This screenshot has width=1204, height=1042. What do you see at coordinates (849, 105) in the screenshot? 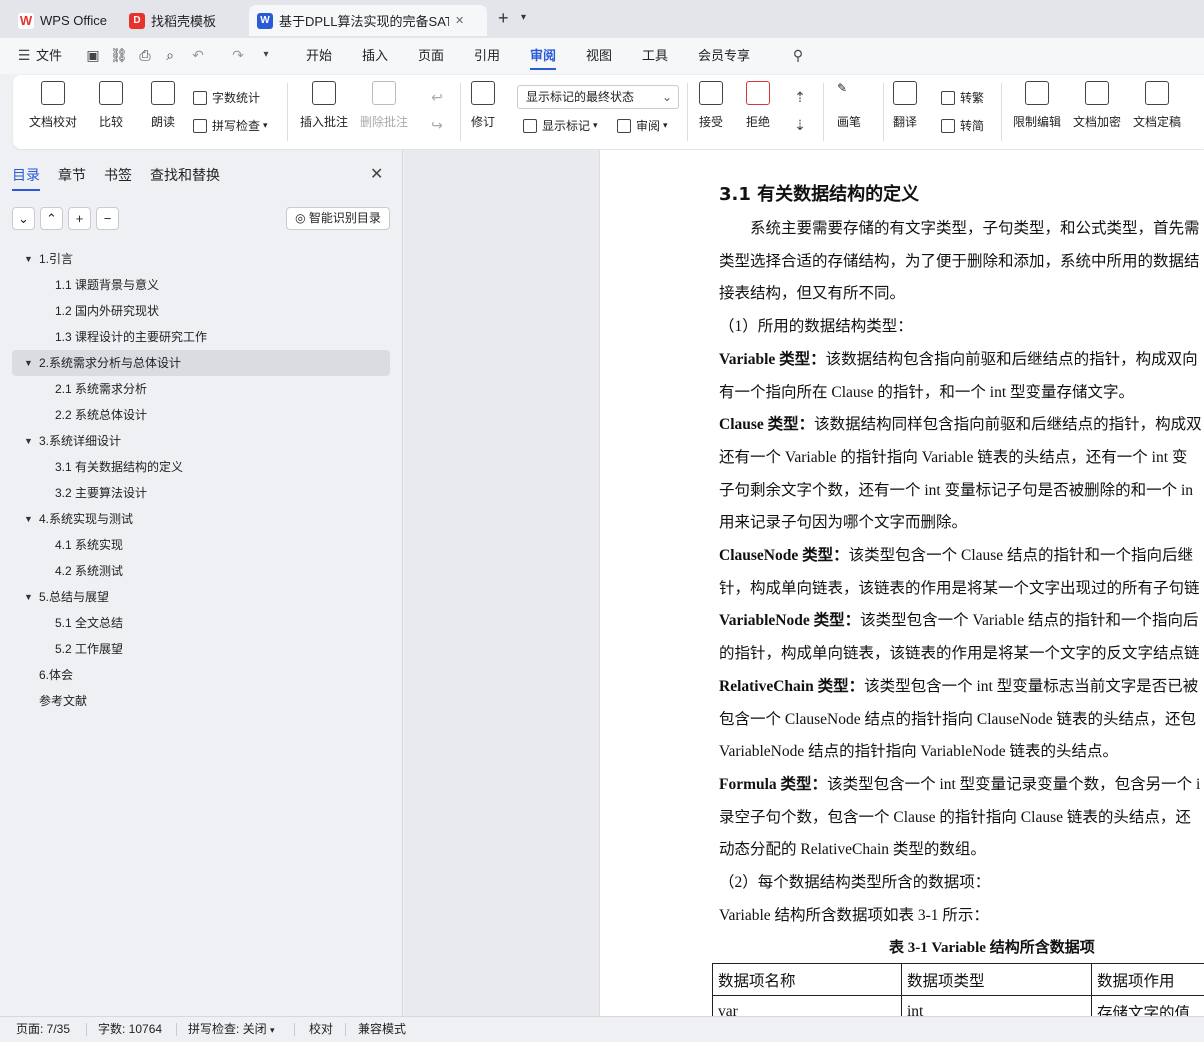
I see `pen-button: ✎ 画笔` at bounding box center [849, 105].